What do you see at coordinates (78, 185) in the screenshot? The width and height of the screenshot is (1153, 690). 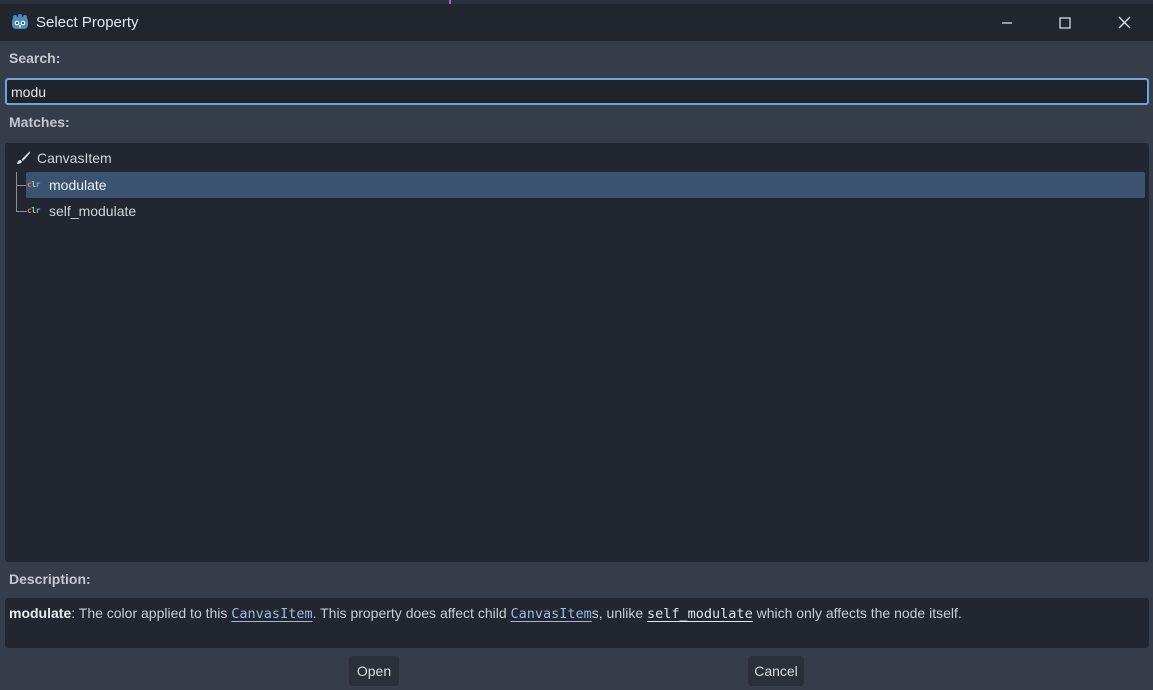 I see `tree-item-label: modulate` at bounding box center [78, 185].